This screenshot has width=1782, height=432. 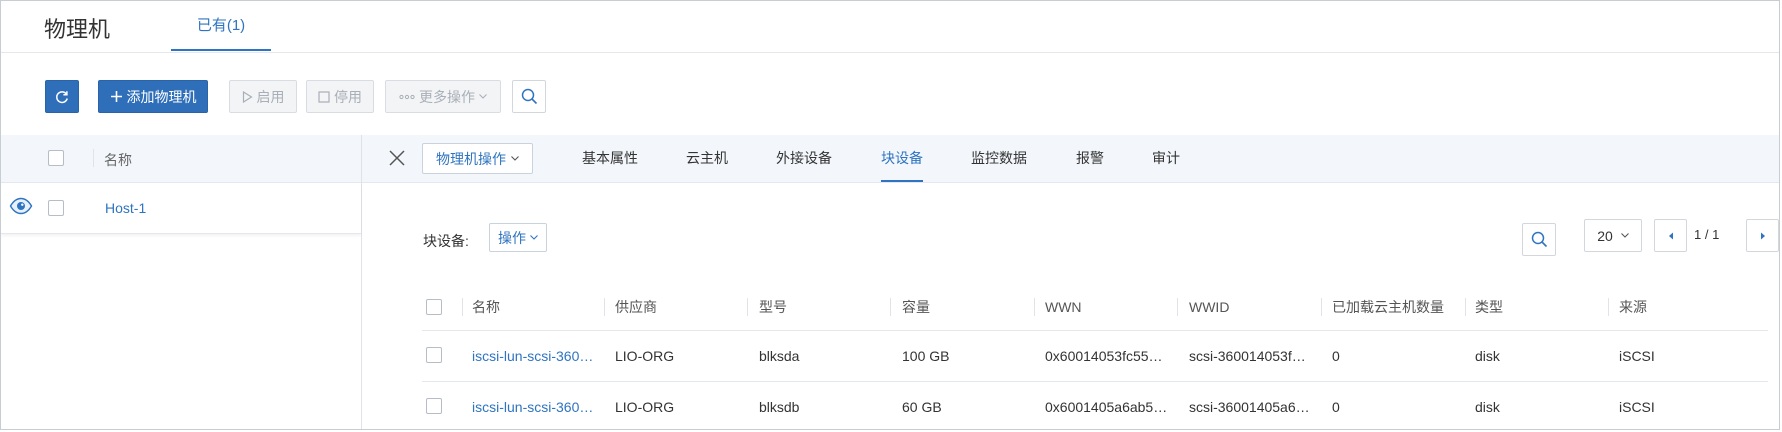 What do you see at coordinates (348, 96) in the screenshot?
I see `disable-label: 停用` at bounding box center [348, 96].